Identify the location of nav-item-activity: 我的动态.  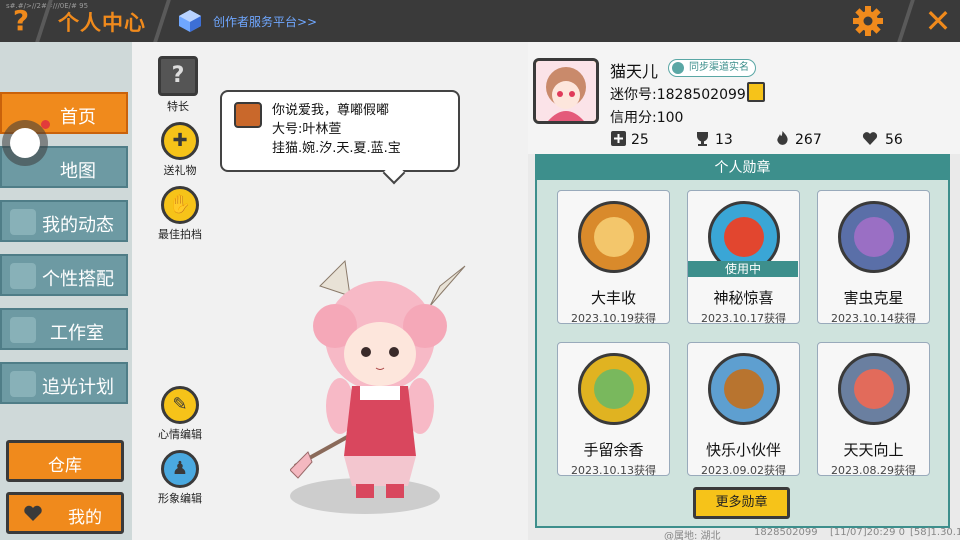
(64, 221).